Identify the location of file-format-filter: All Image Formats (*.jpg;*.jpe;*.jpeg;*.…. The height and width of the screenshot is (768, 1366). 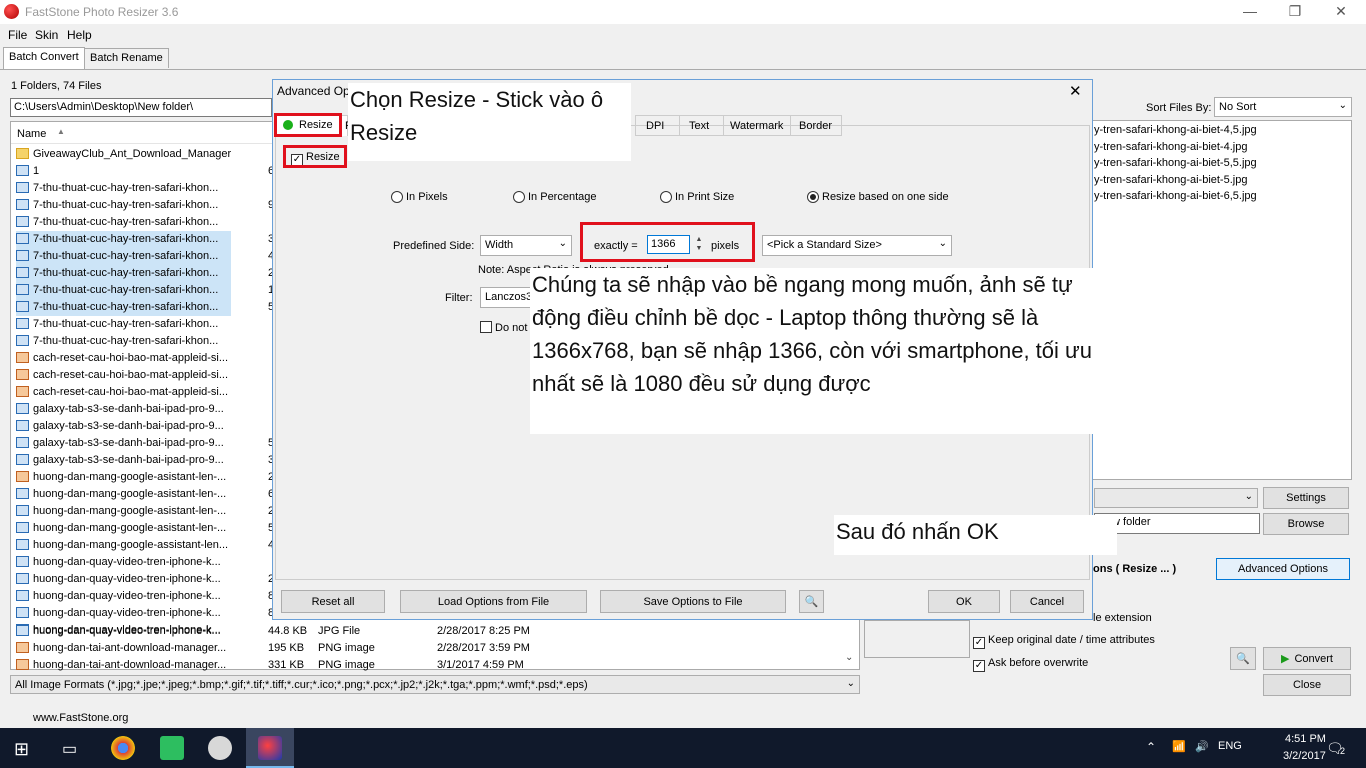
(435, 684).